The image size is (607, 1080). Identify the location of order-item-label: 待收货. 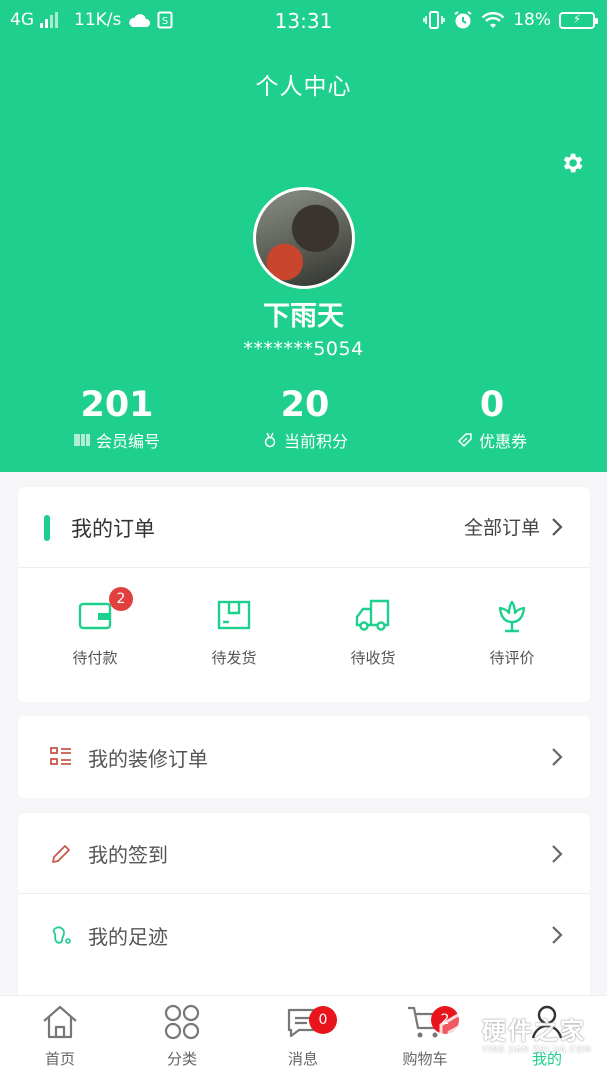
(373, 658).